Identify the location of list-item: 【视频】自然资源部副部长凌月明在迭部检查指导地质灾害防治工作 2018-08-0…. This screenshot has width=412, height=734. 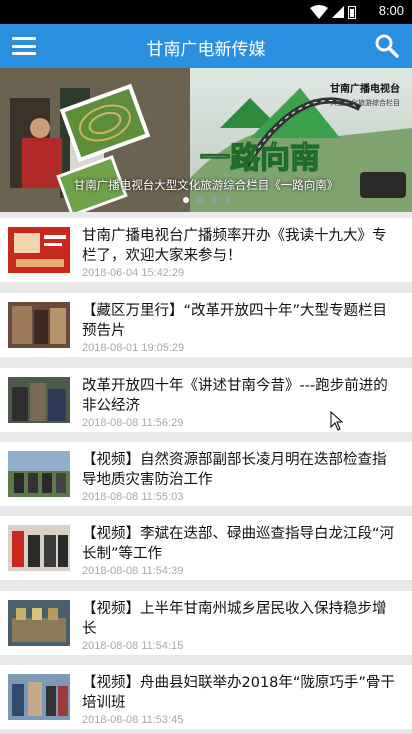
(206, 474).